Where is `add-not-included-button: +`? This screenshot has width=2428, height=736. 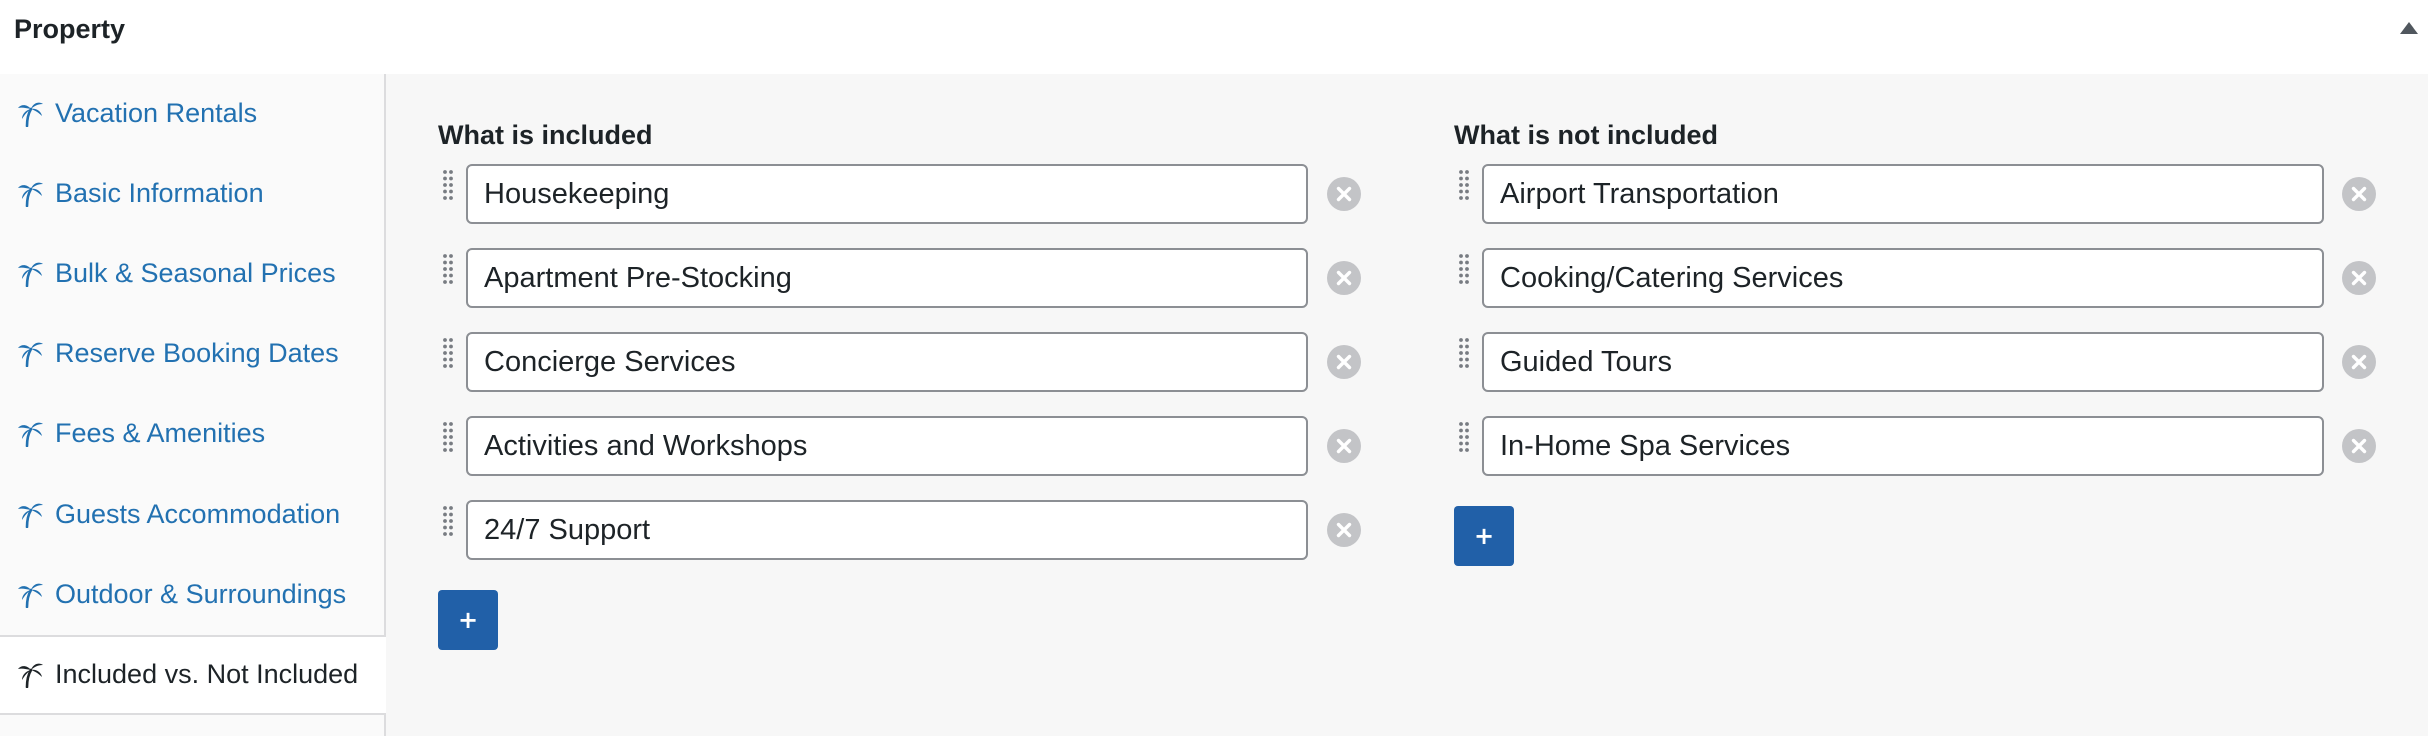 add-not-included-button: + is located at coordinates (1484, 536).